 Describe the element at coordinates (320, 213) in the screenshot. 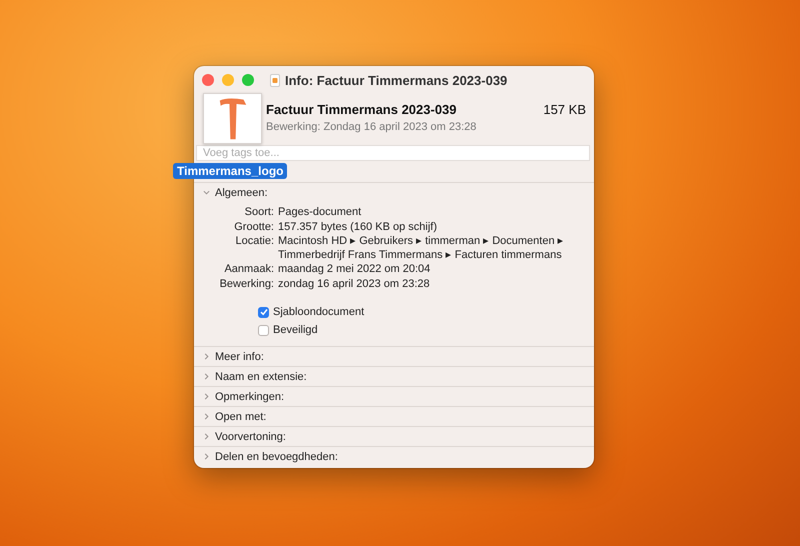

I see `info-value: Pages-document` at that location.